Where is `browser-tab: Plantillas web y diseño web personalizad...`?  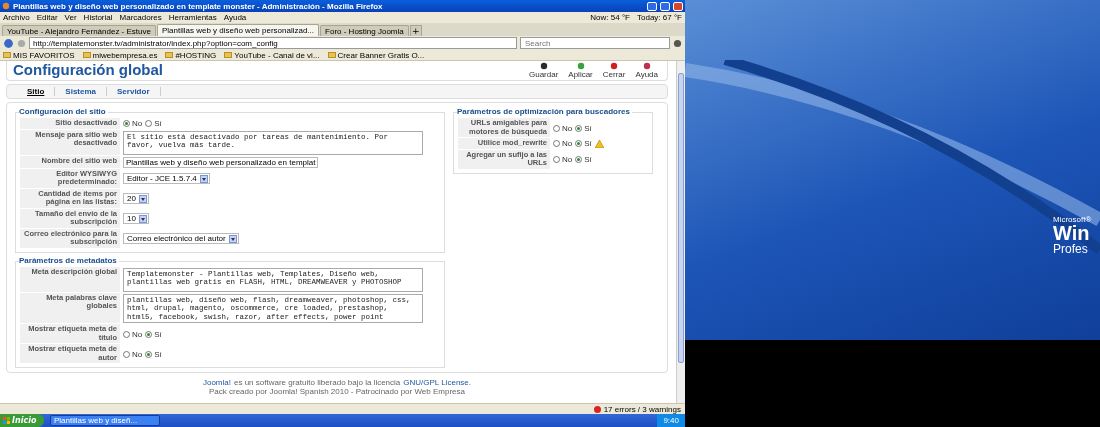
browser-tab: Plantillas web y diseño web personalizad... is located at coordinates (238, 30).